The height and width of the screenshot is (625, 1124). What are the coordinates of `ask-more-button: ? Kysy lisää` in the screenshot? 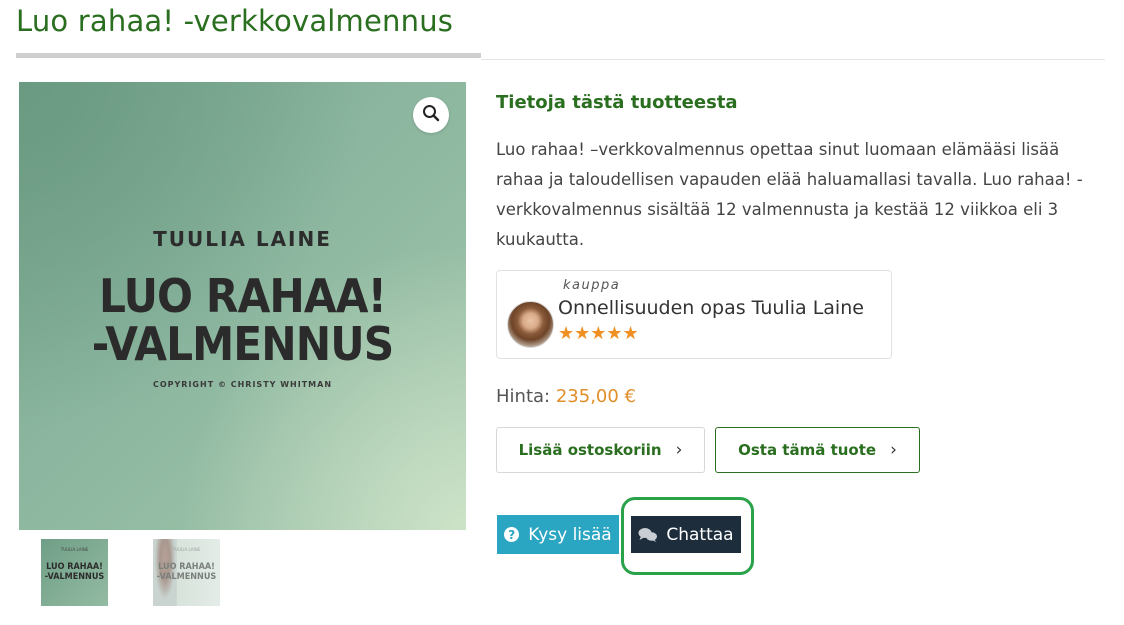 It's located at (558, 534).